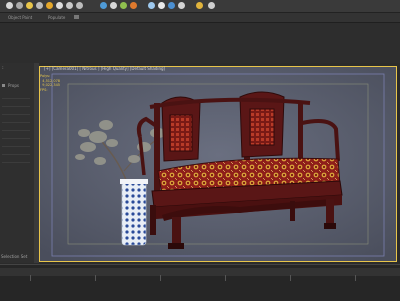 This screenshot has height=301, width=400. I want to click on ribbon-toggle-icon, so click(76, 17).